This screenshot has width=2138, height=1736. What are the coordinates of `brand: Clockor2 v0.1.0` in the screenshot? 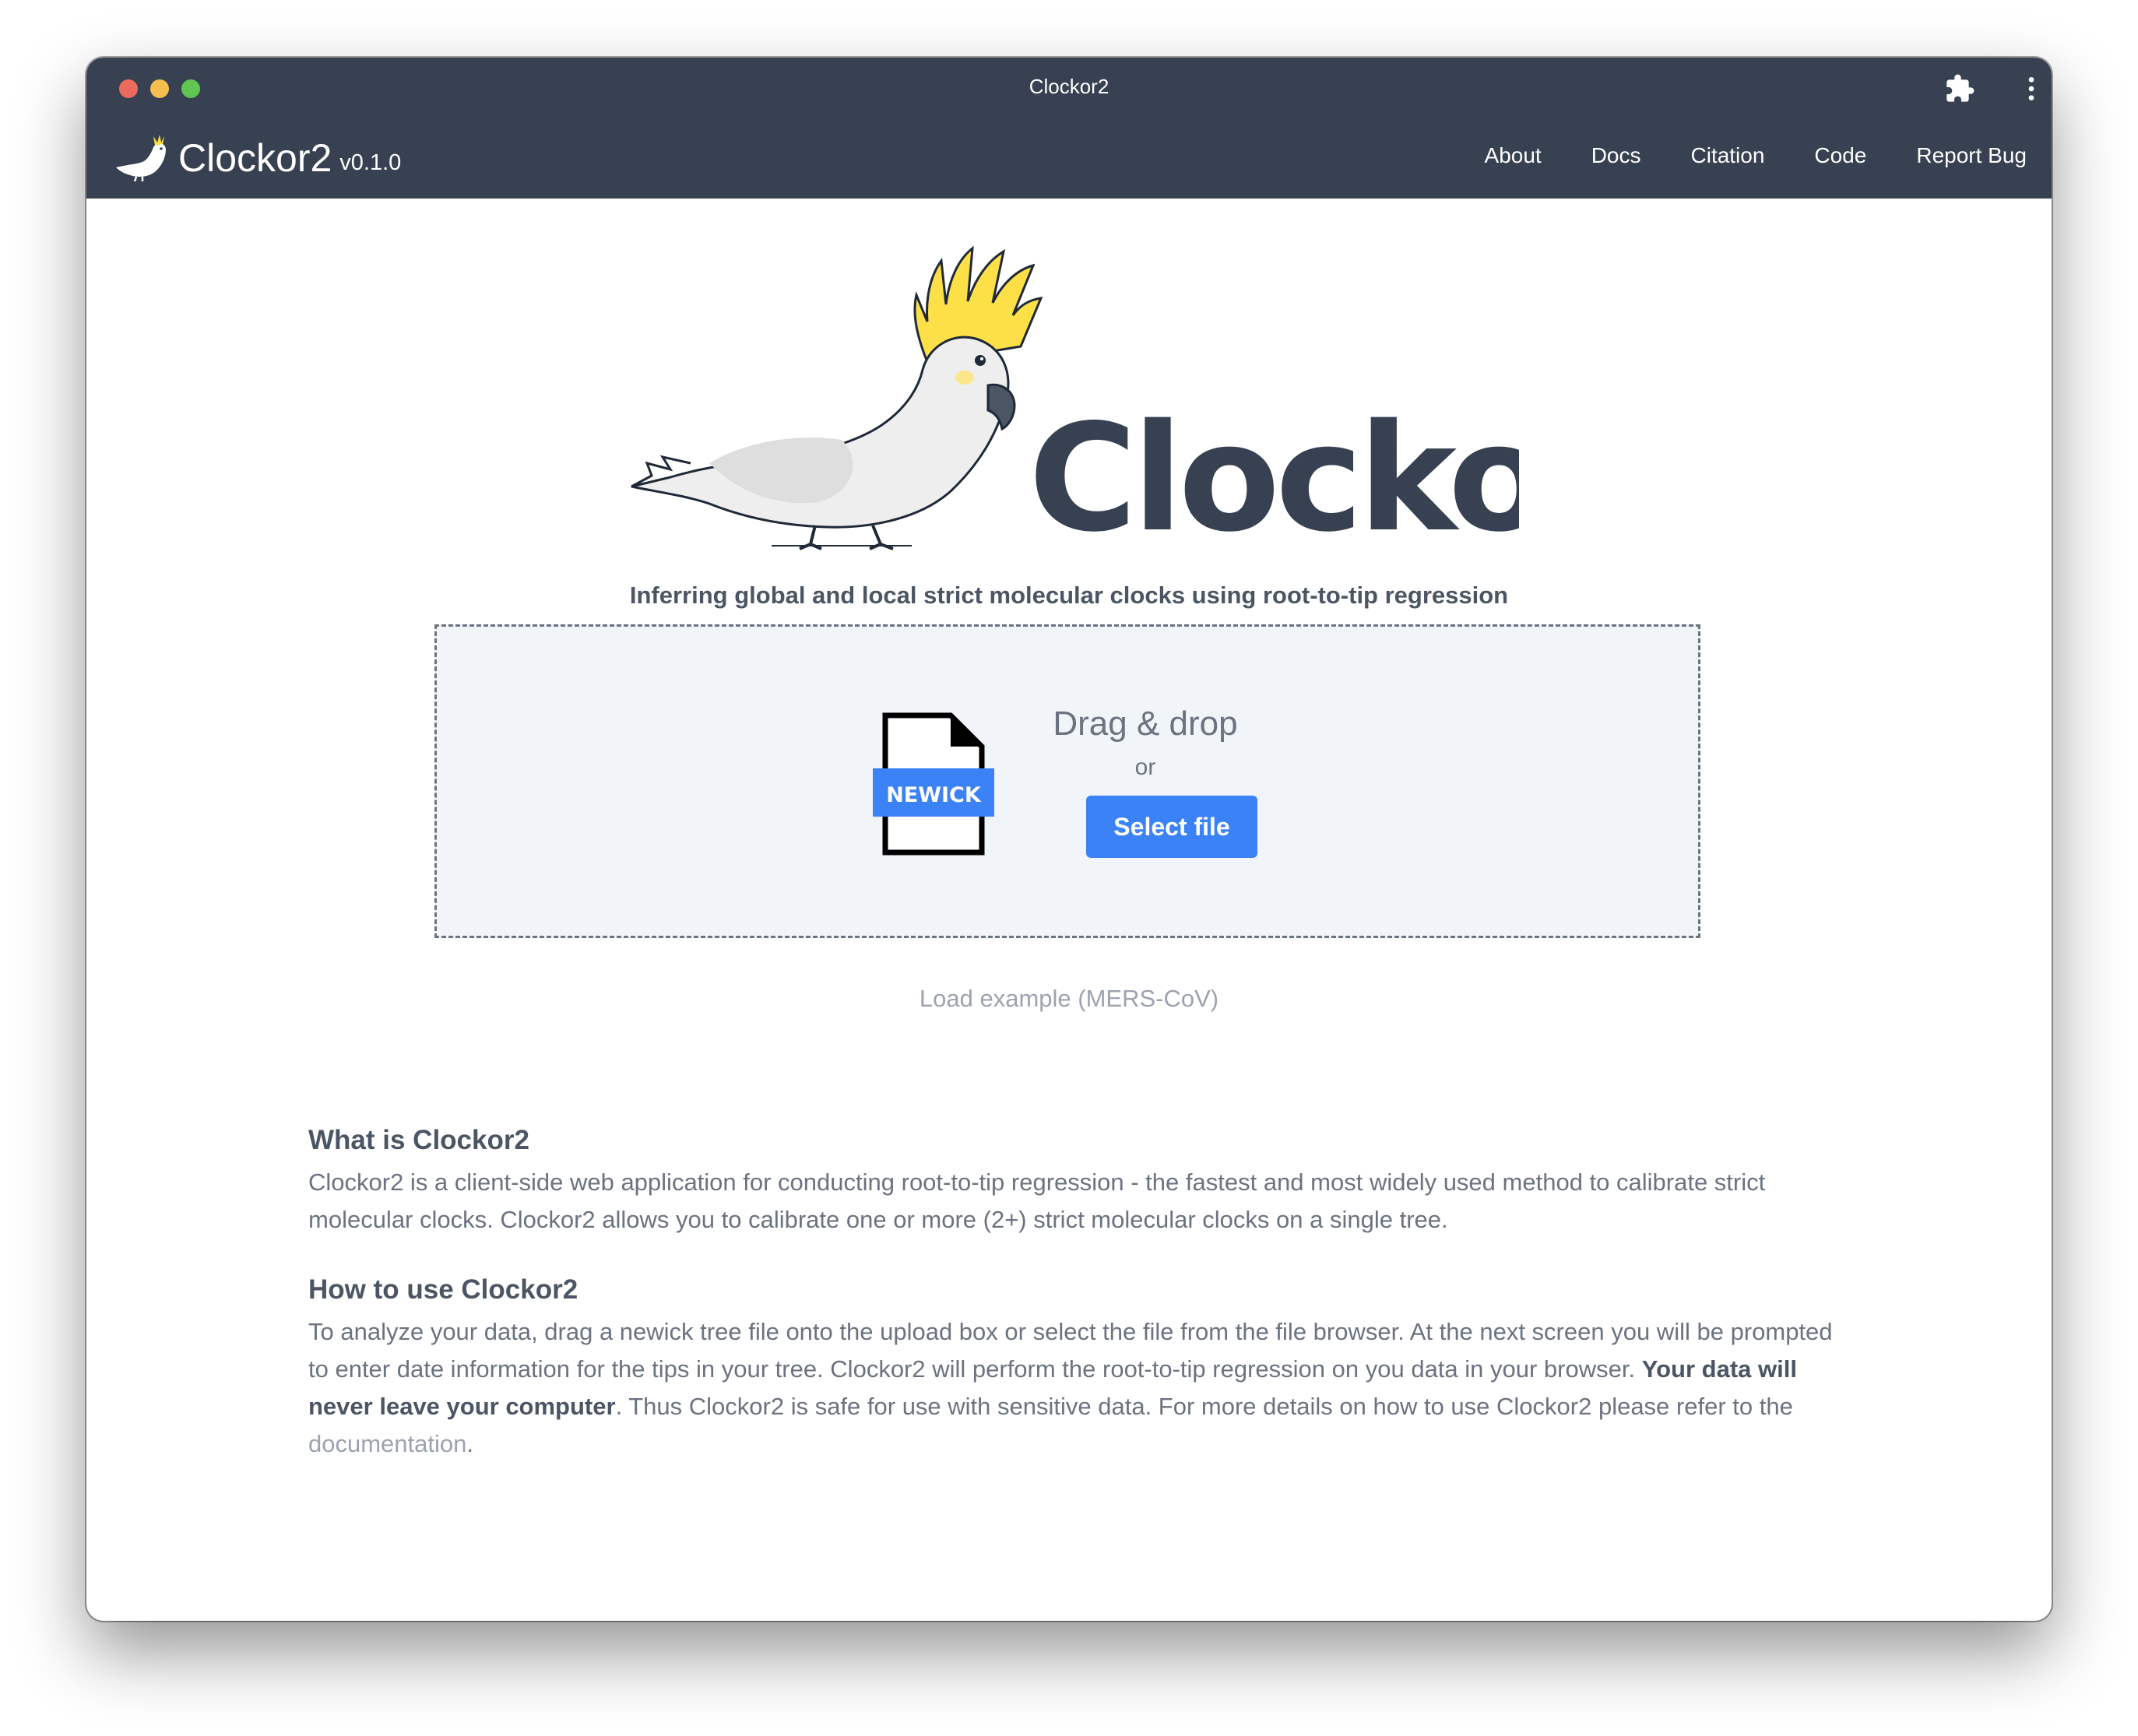 It's located at (257, 158).